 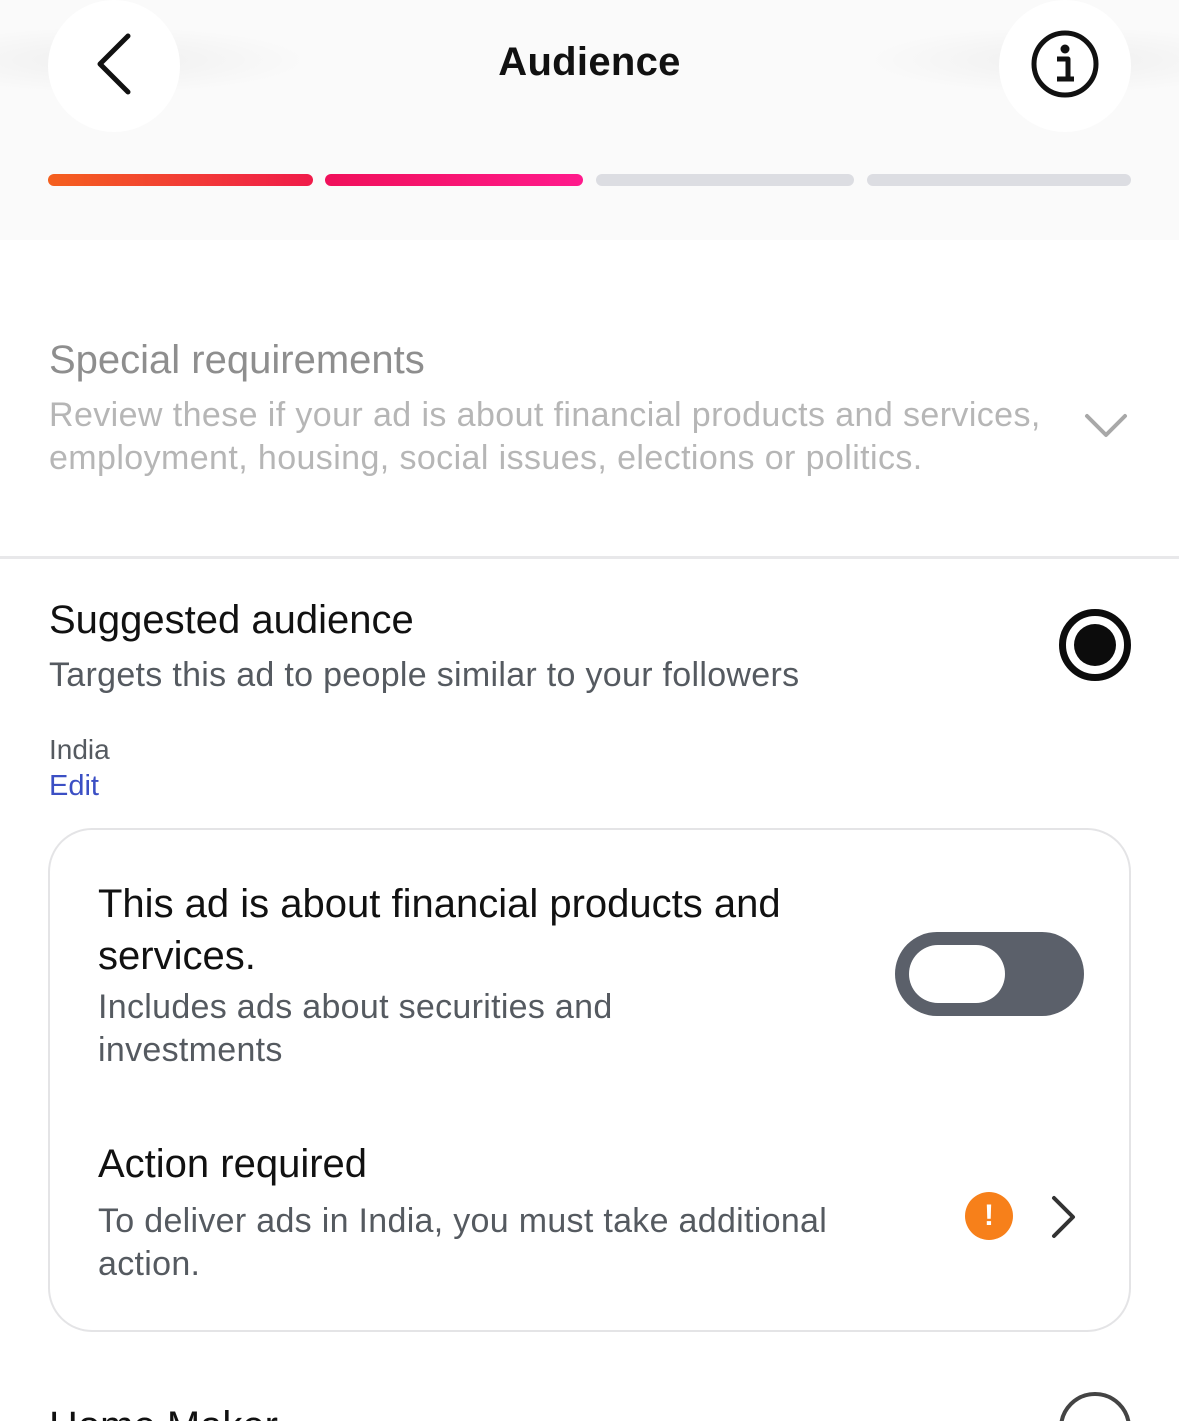 I want to click on suggested-audience-title: Suggested audience, so click(x=231, y=620).